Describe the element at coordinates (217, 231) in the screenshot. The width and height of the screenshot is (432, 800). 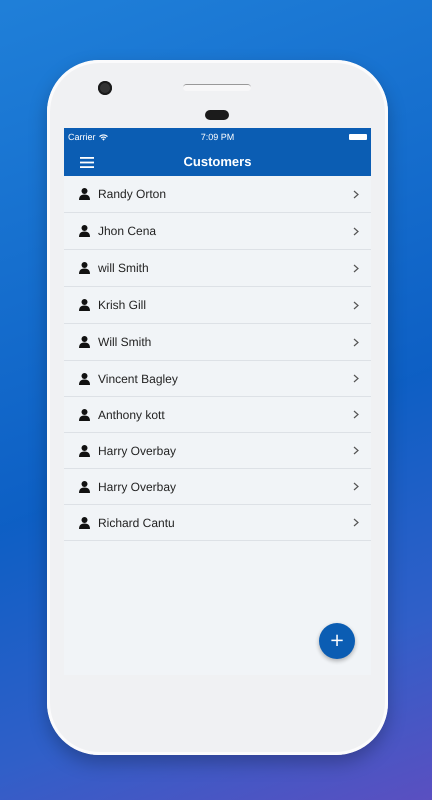
I see `customer-row: Jhon Cena` at that location.